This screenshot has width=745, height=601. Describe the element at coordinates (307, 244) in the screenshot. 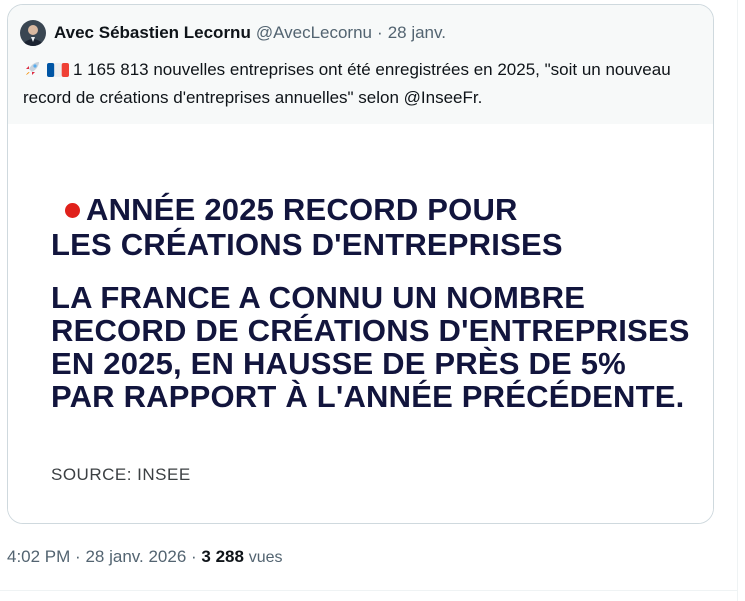

I see `image-headline-line2: LES CRÉATIONS D'ENTREPRISES` at that location.